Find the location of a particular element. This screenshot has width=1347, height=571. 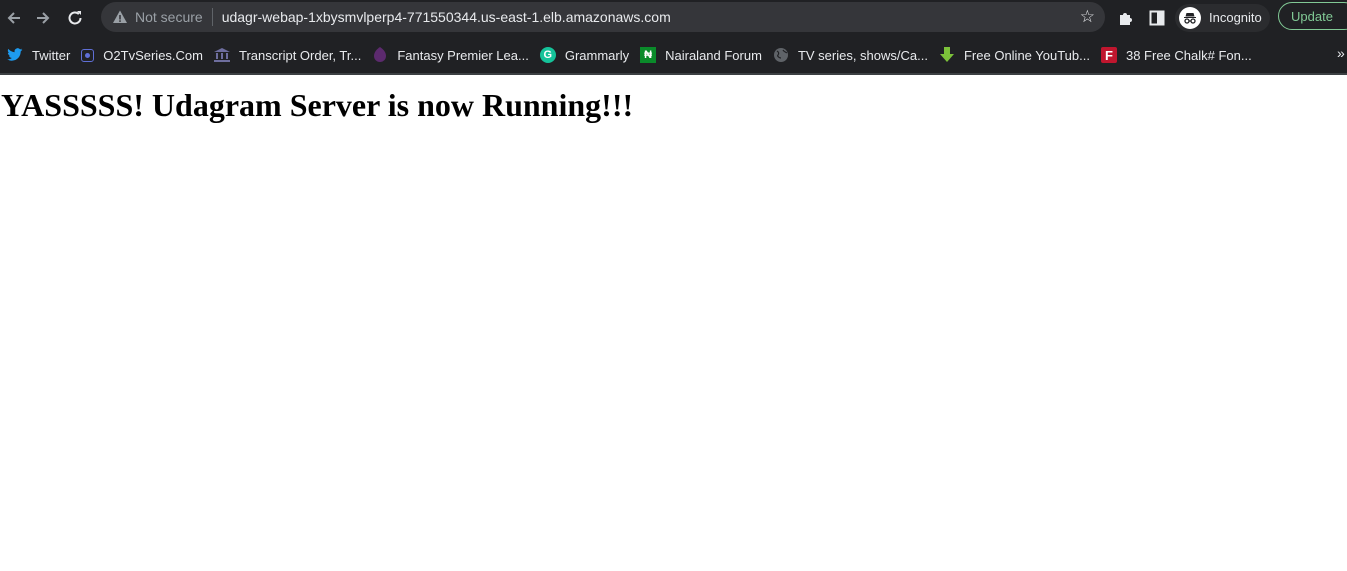

bookmark-twitter: Twitter is located at coordinates (41, 55).